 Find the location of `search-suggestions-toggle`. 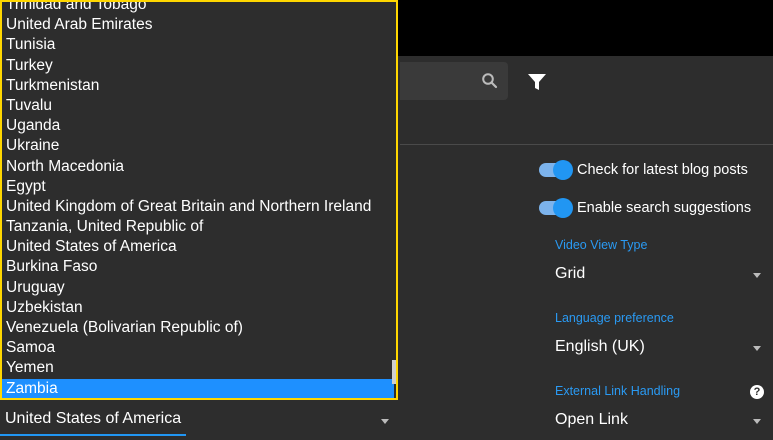

search-suggestions-toggle is located at coordinates (556, 208).